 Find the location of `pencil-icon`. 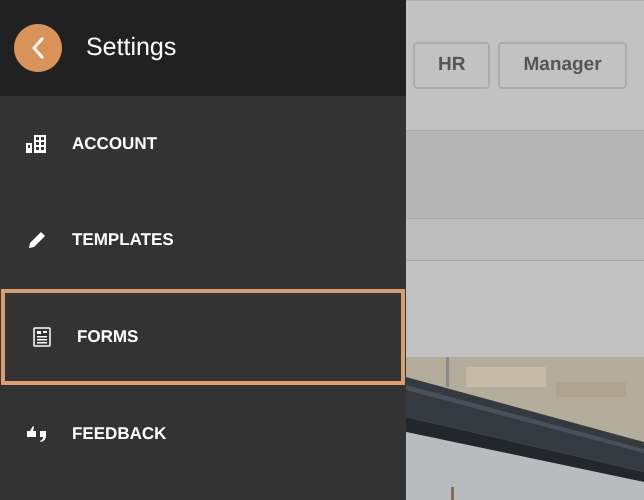

pencil-icon is located at coordinates (37, 240).